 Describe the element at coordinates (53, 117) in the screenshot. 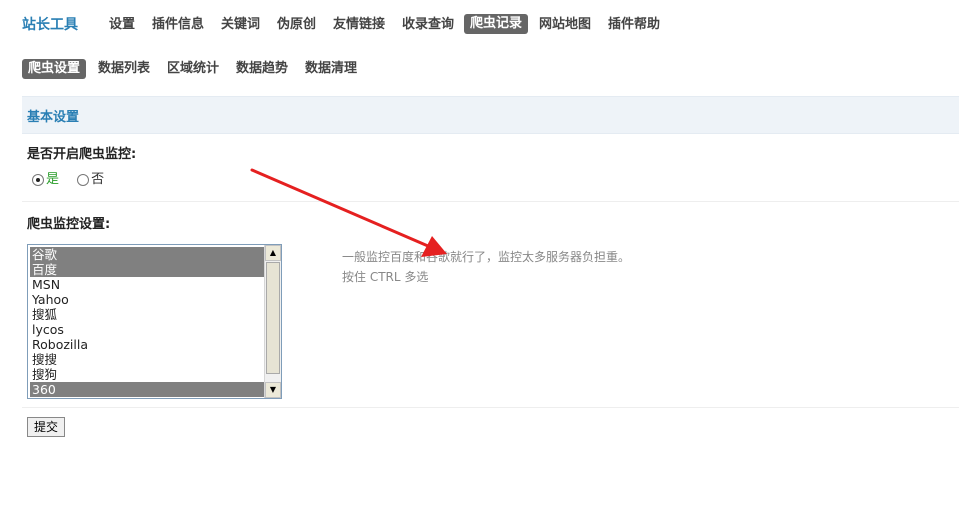

I see `panel-title: 基本设置` at that location.